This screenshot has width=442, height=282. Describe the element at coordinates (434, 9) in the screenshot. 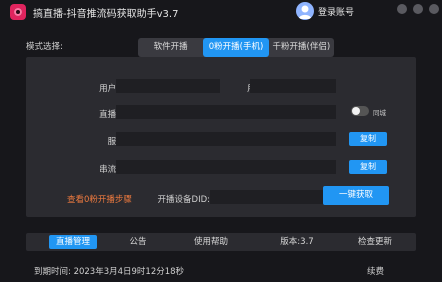

I see `close-icon` at that location.